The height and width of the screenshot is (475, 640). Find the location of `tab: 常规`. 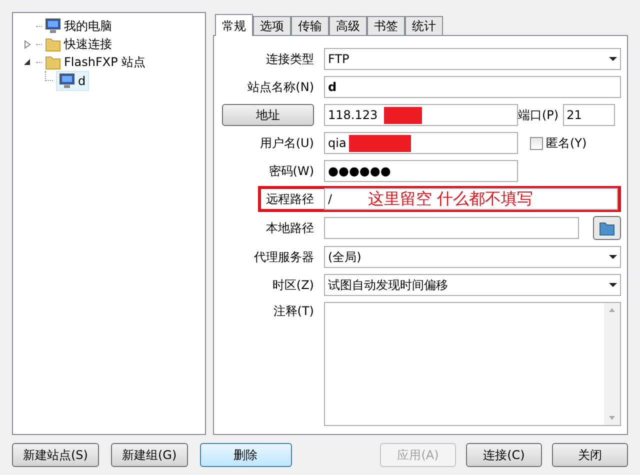

tab: 常规 is located at coordinates (234, 25).